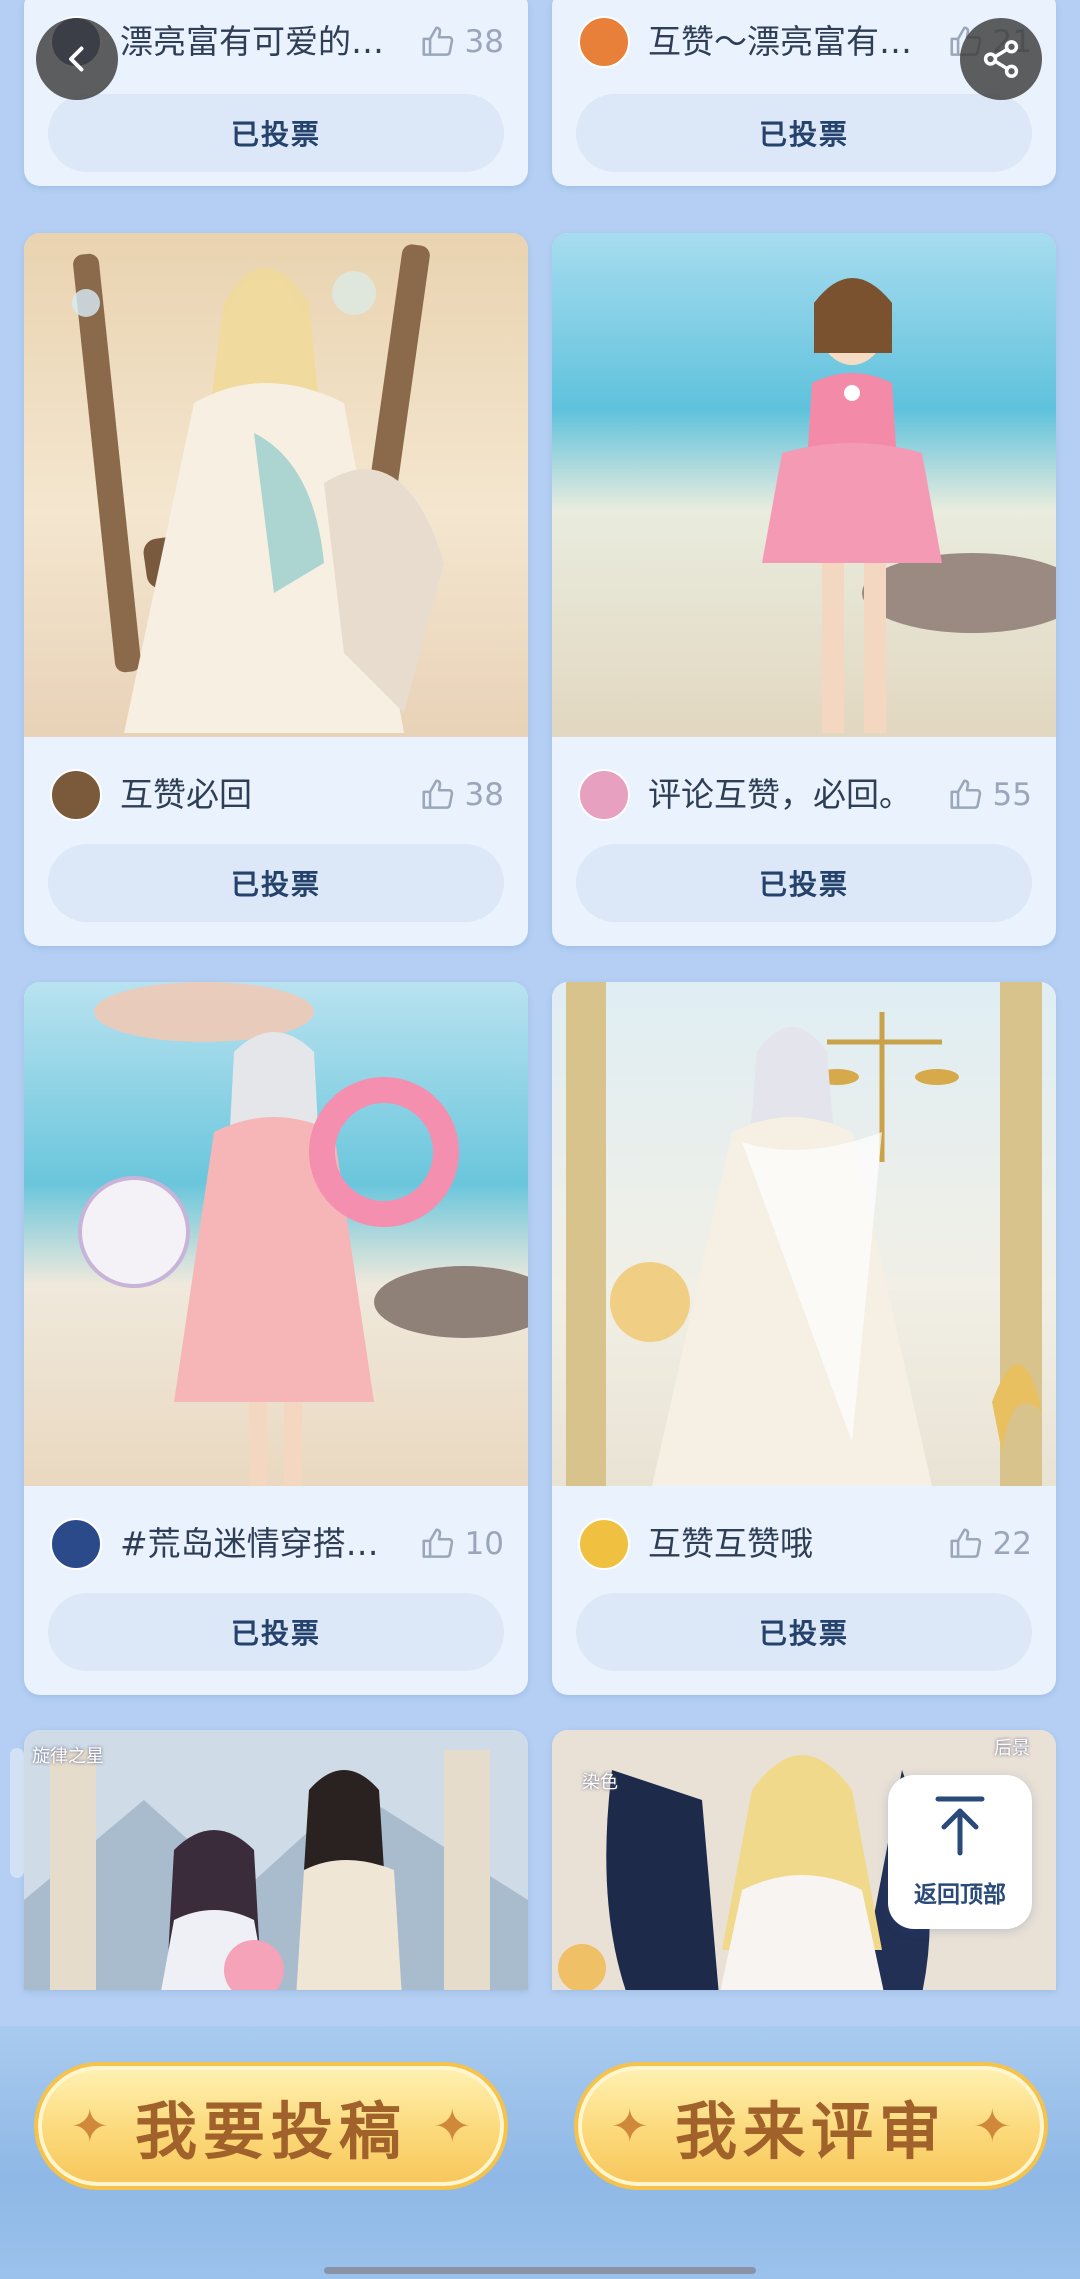  I want to click on like-count: 55, so click(989, 795).